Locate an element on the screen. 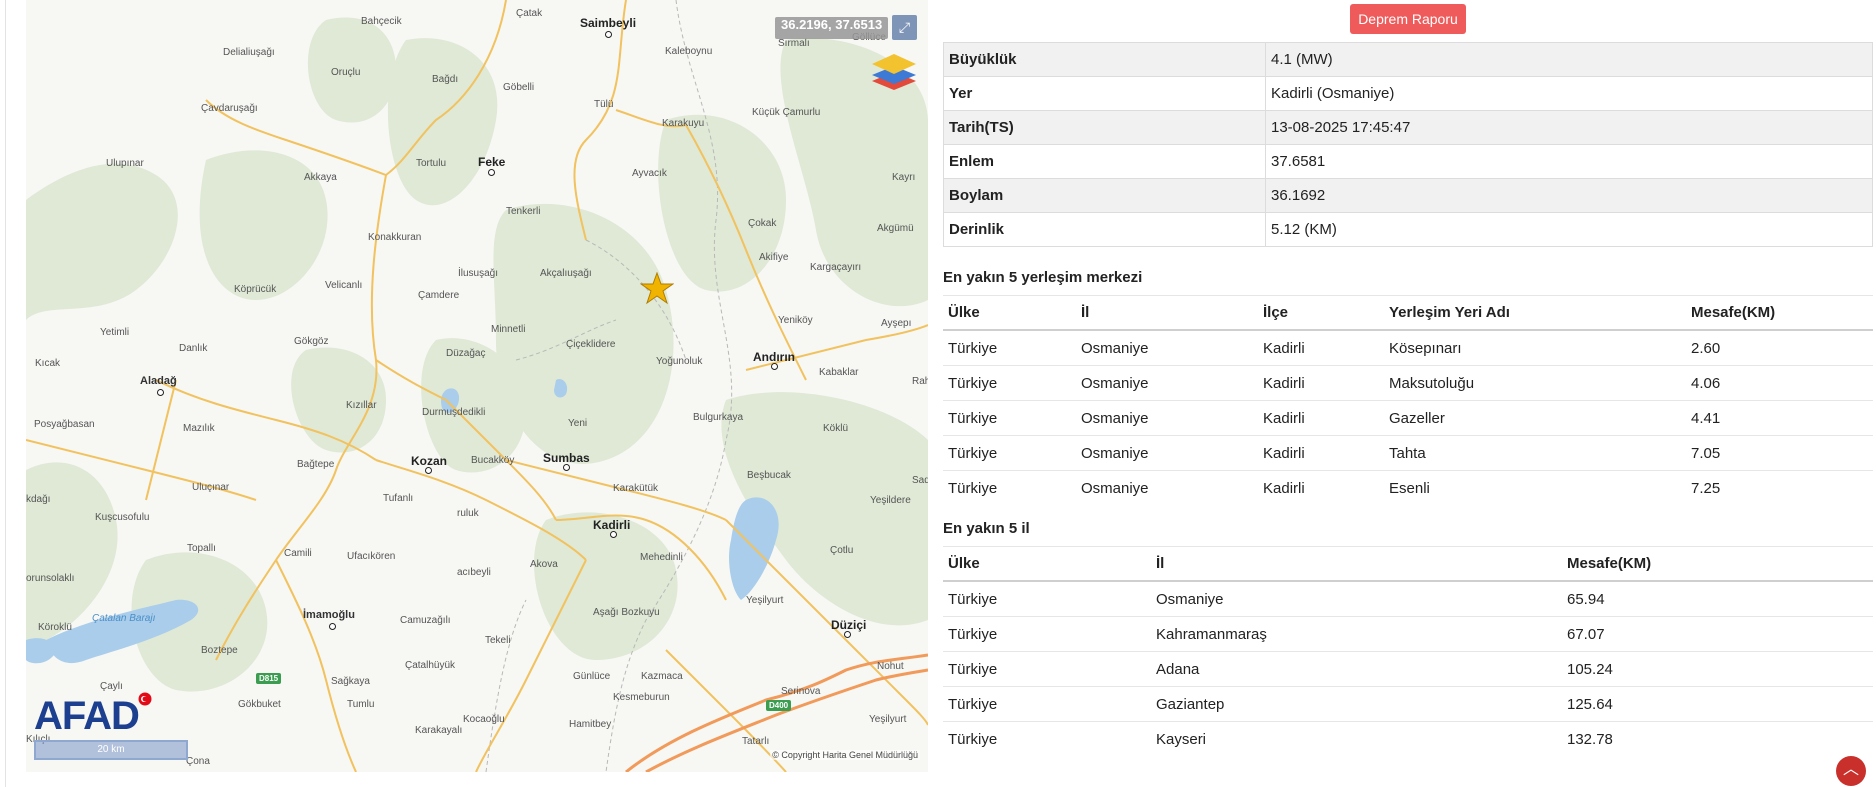 The width and height of the screenshot is (1876, 787). coordinate-readout: 36.2196, 37.6513 is located at coordinates (832, 28).